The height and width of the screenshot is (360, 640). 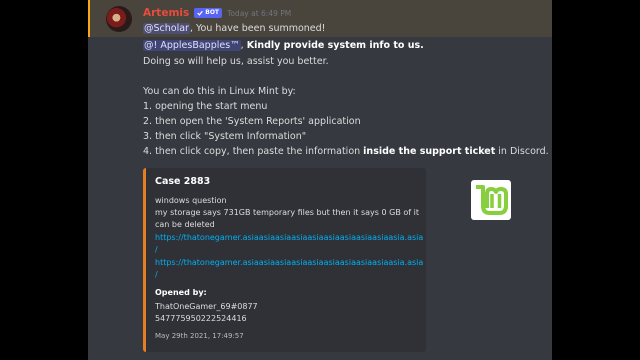 What do you see at coordinates (166, 13) in the screenshot?
I see `username: Artemis` at bounding box center [166, 13].